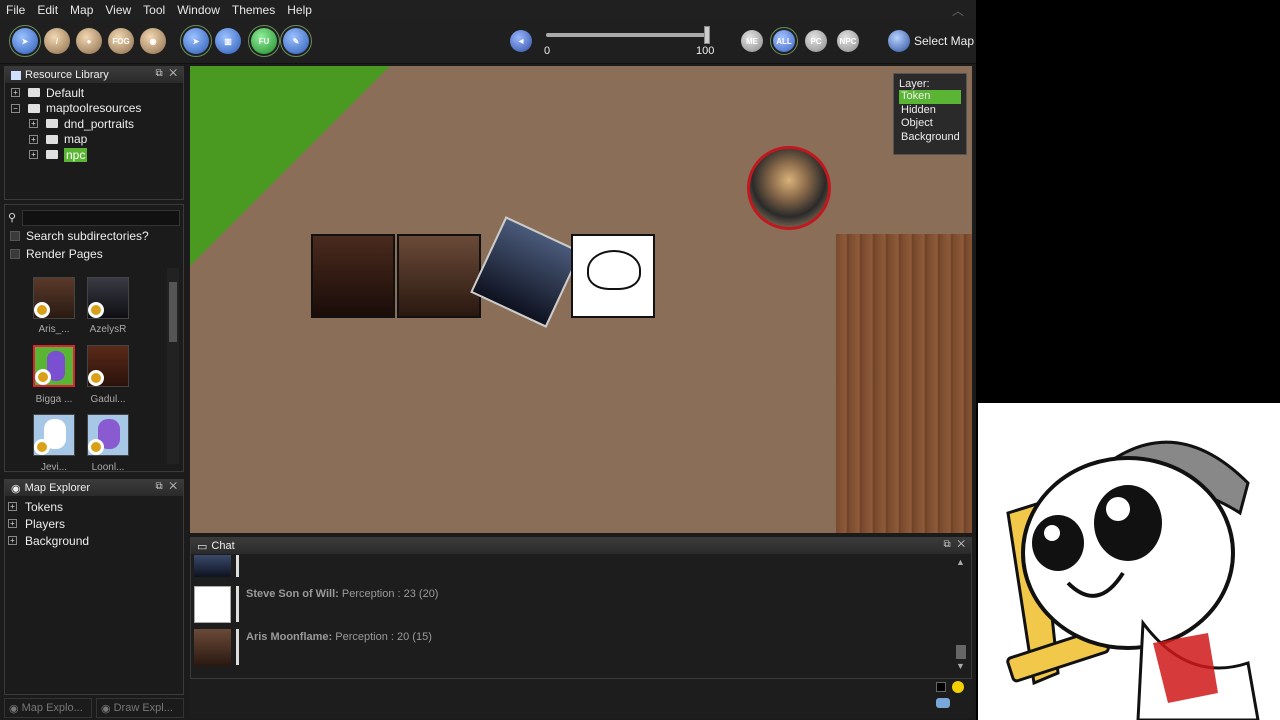 This screenshot has height=720, width=1280. What do you see at coordinates (108, 366) in the screenshot?
I see `thumb-gadul` at bounding box center [108, 366].